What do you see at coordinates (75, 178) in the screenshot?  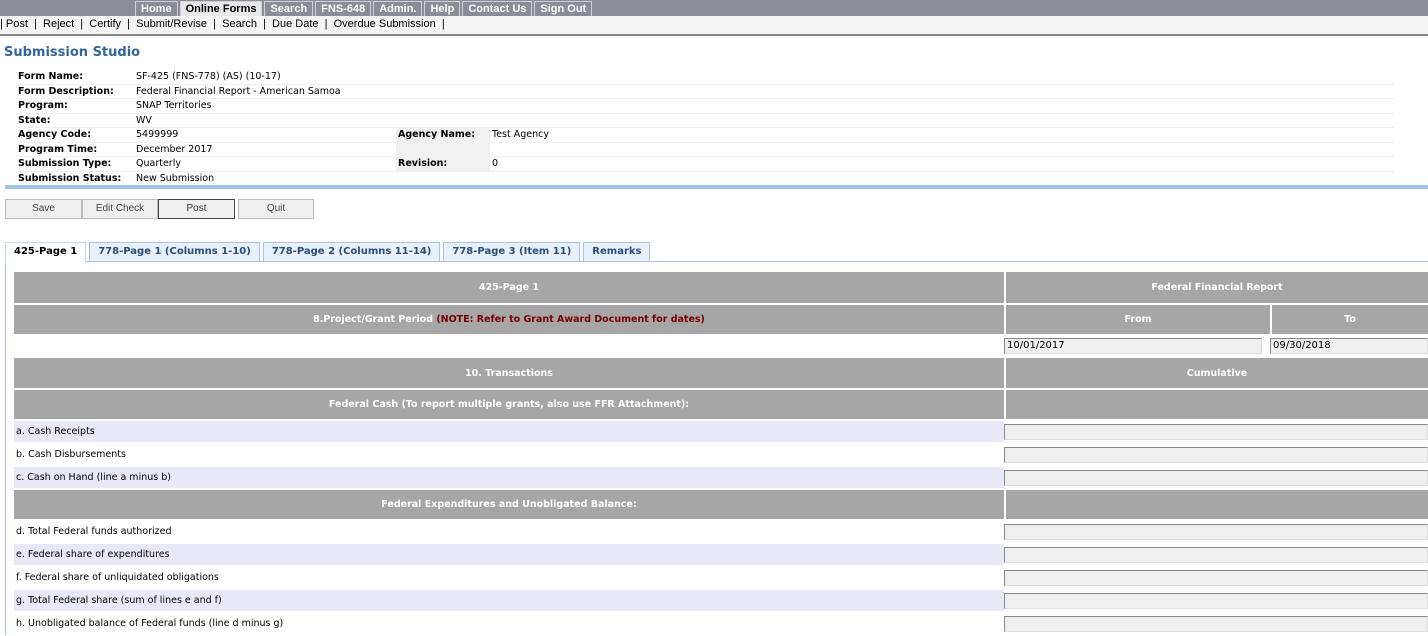 I see `label: Submission Status:` at bounding box center [75, 178].